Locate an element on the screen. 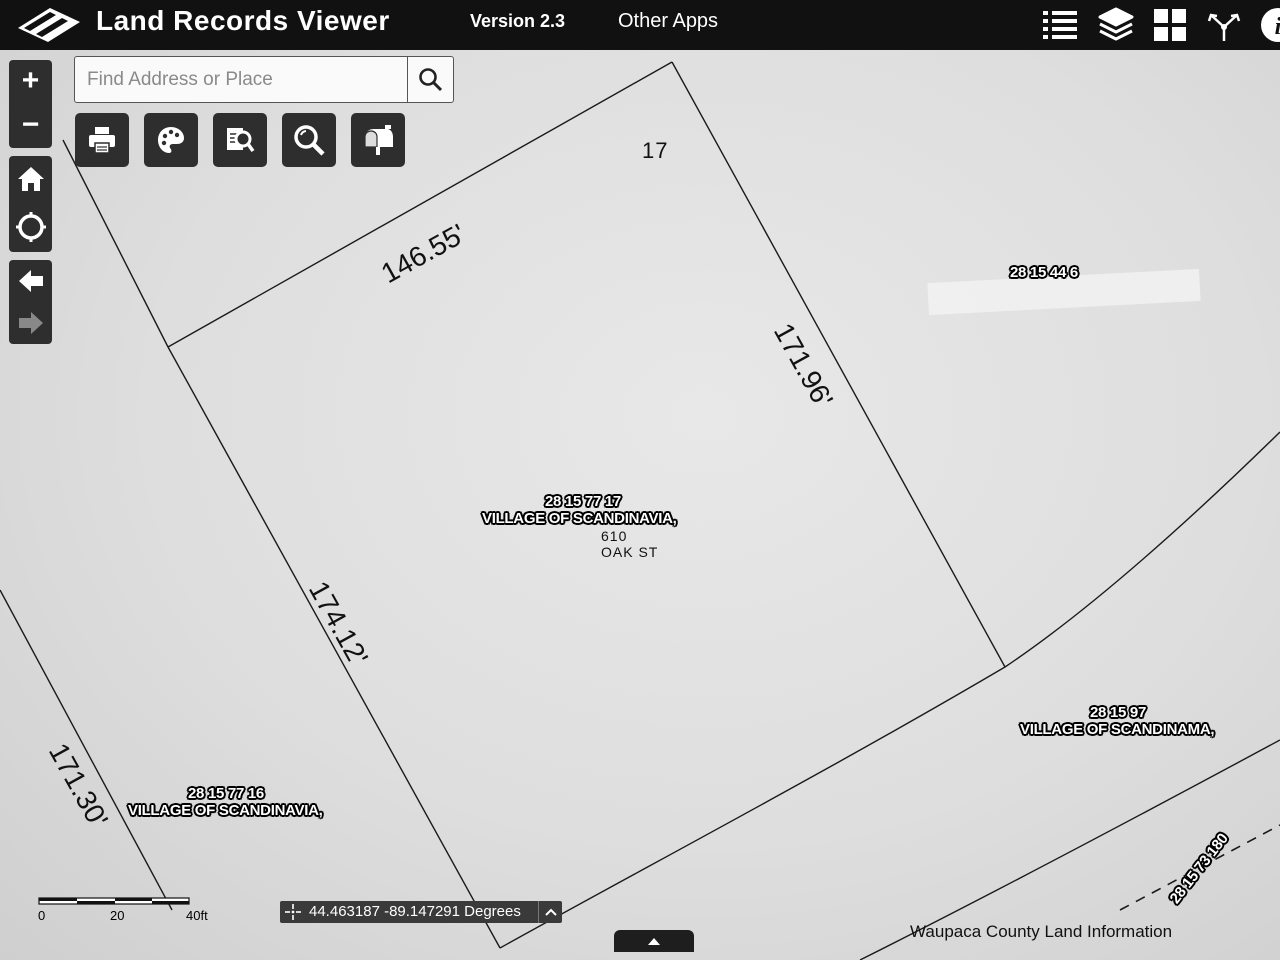 The width and height of the screenshot is (1280, 960). share-icon is located at coordinates (1224, 25).